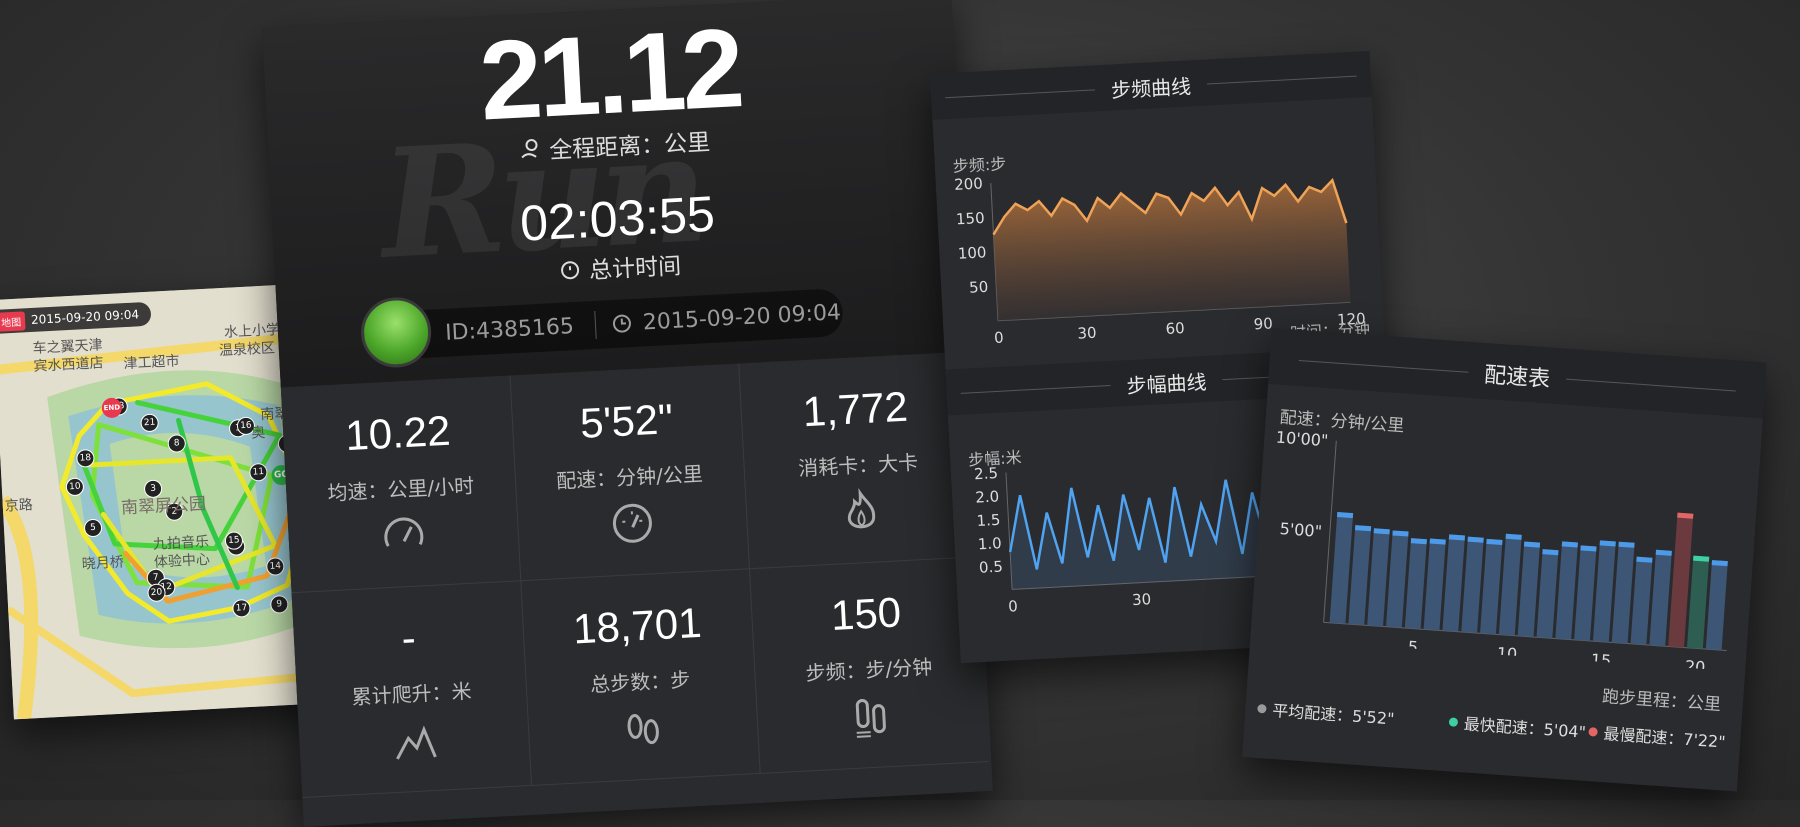 The width and height of the screenshot is (1800, 827). Describe the element at coordinates (621, 323) in the screenshot. I see `clock-icon` at that location.